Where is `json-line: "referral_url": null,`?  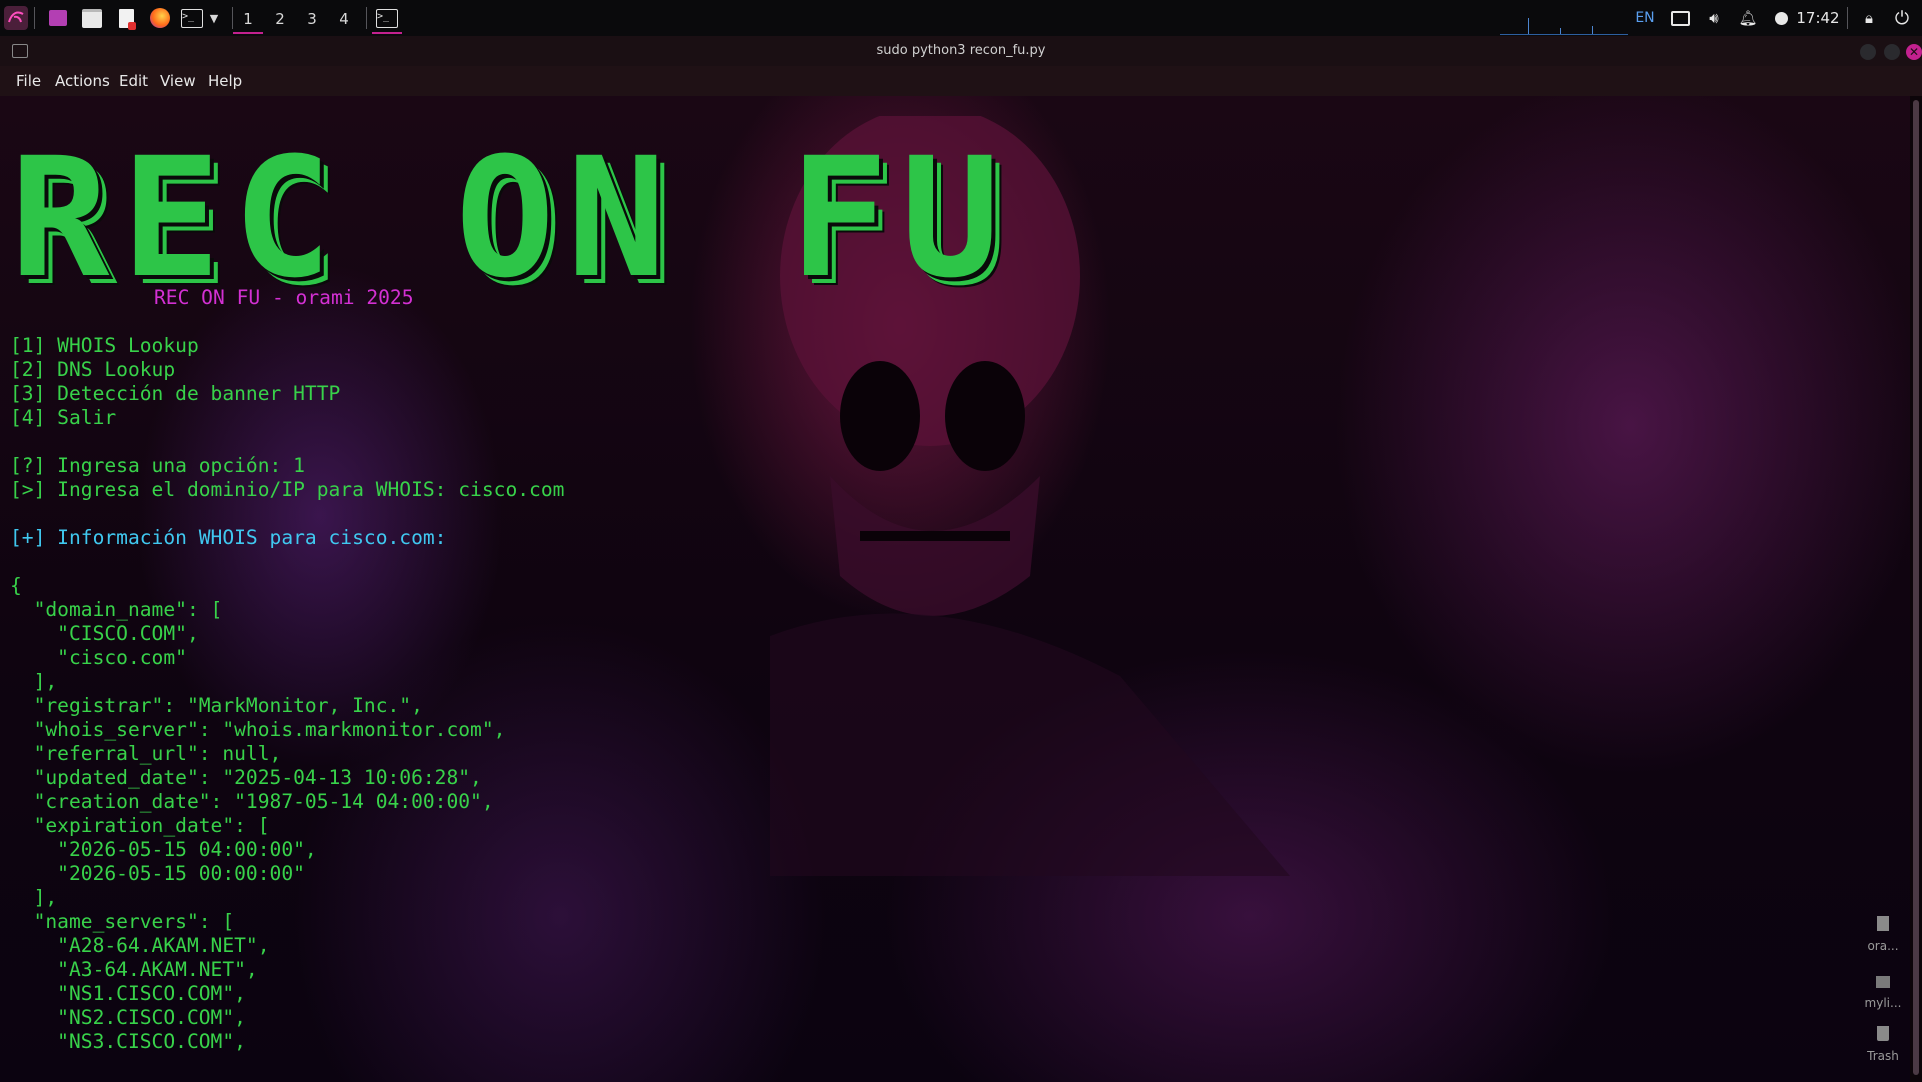
json-line: "referral_url": null, is located at coordinates (146, 753).